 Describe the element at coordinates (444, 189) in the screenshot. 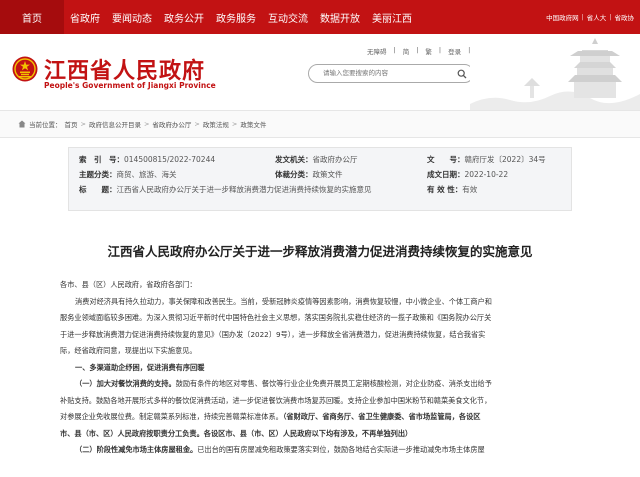

I see `validity-label: 有 效 性：` at that location.